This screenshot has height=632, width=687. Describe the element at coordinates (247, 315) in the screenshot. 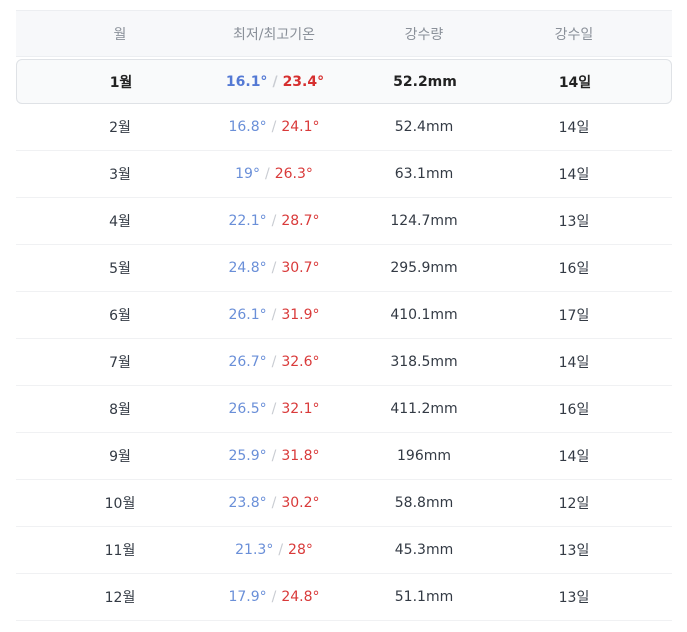

I see `min-temp: 26.1°` at that location.